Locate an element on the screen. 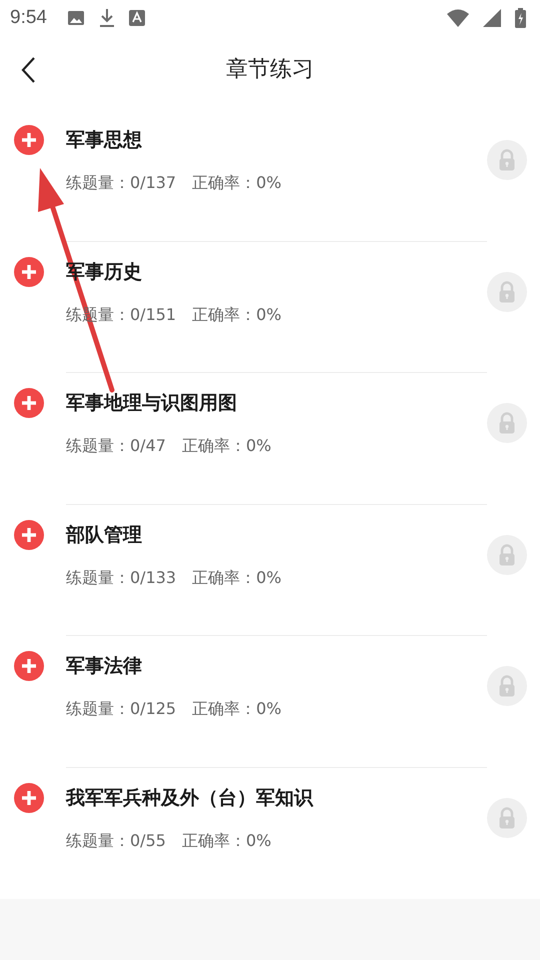 Image resolution: width=540 pixels, height=960 pixels. chapter-title: 我军军兵种及外（台）军知识 is located at coordinates (276, 797).